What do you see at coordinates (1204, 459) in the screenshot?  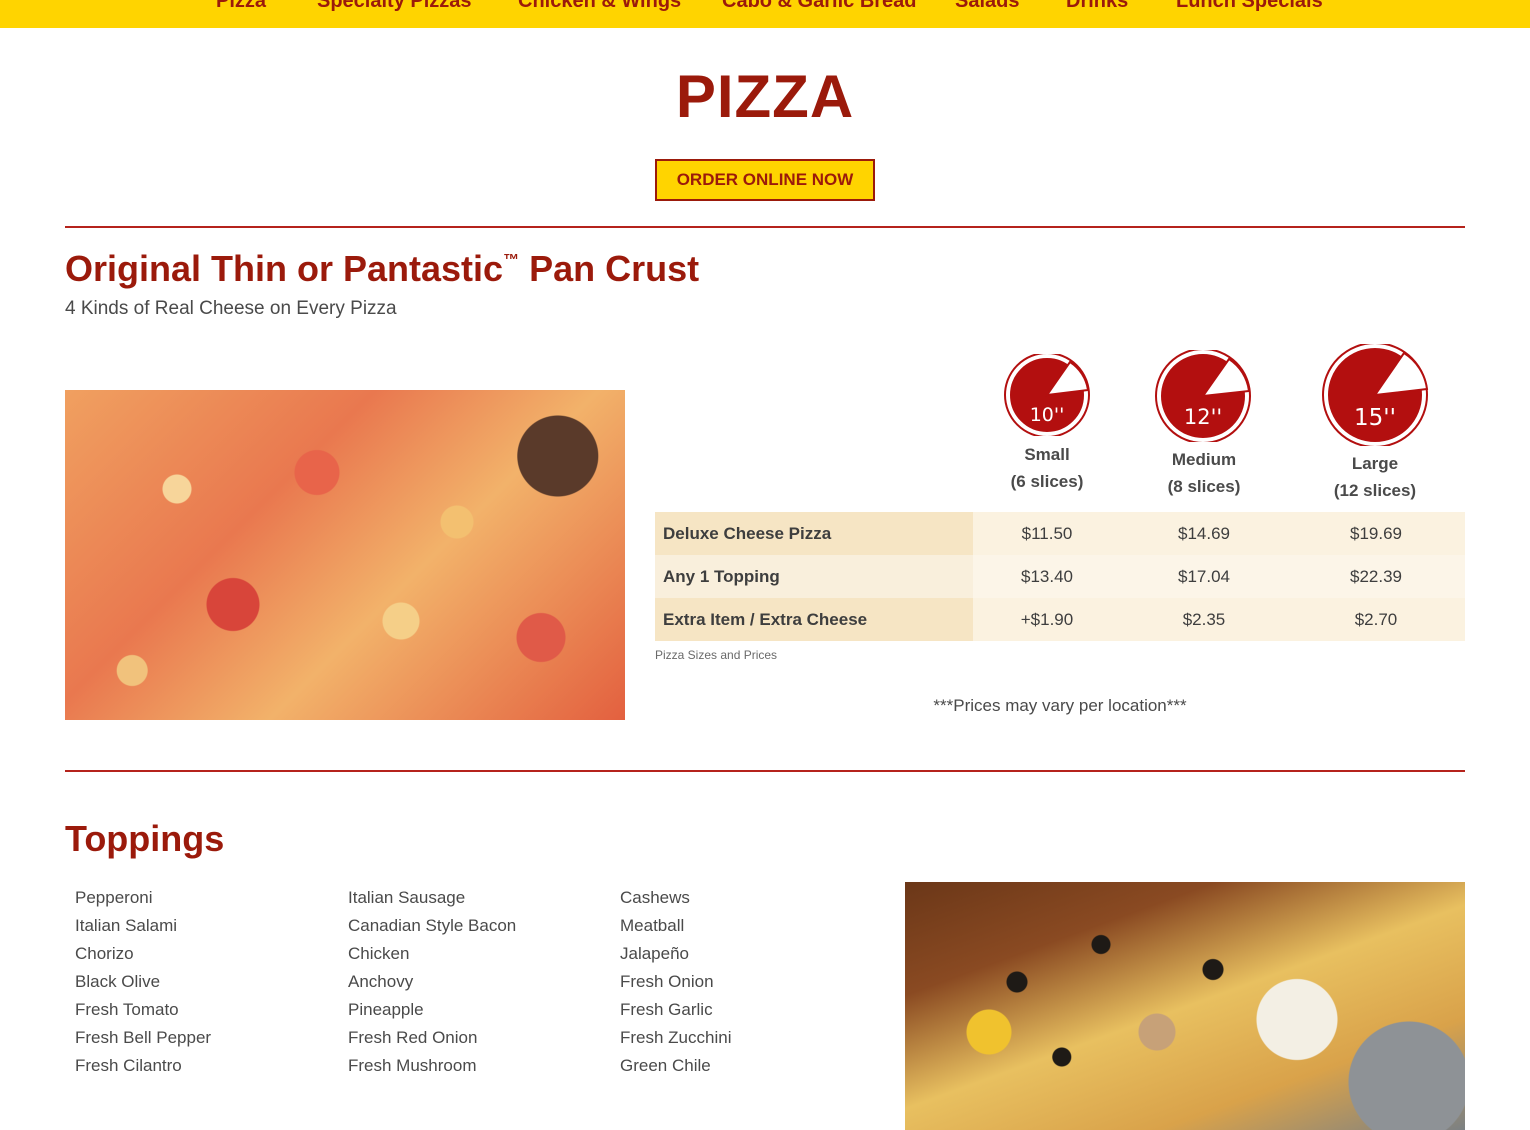 I see `size-medium-name: Medium` at bounding box center [1204, 459].